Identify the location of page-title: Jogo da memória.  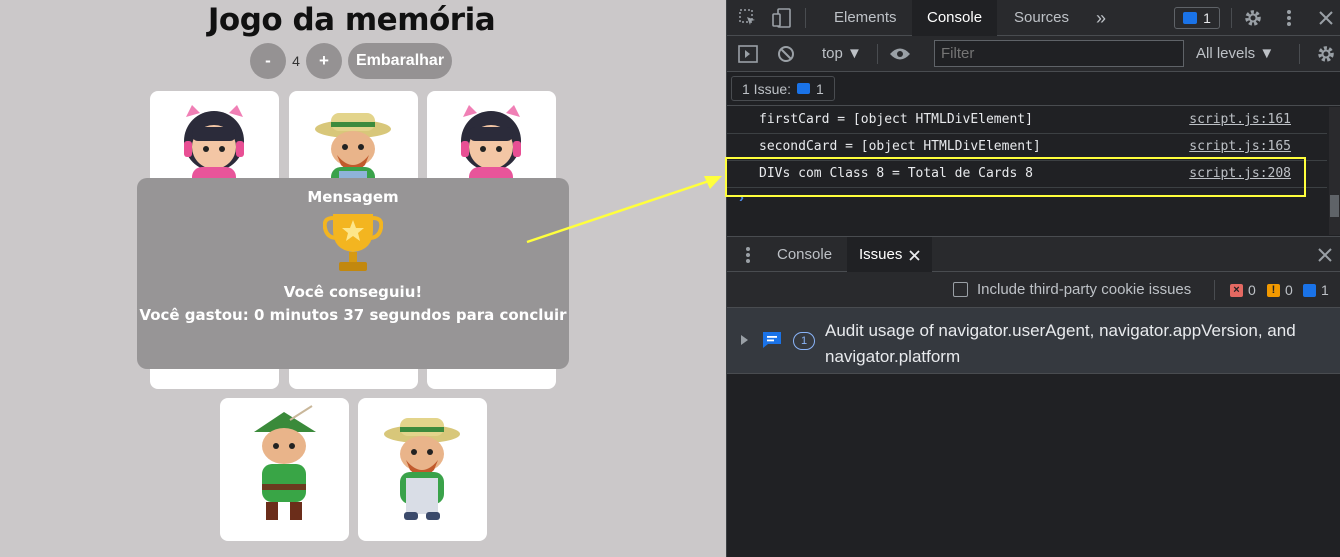
(351, 20).